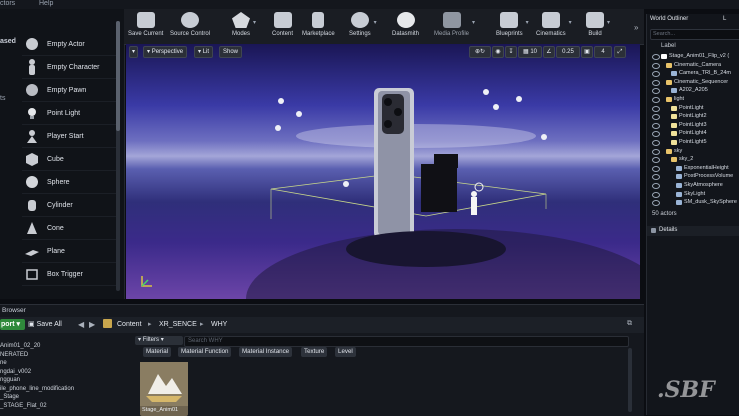  Describe the element at coordinates (46, 4) in the screenshot. I see `menu-item-help: Help` at that location.